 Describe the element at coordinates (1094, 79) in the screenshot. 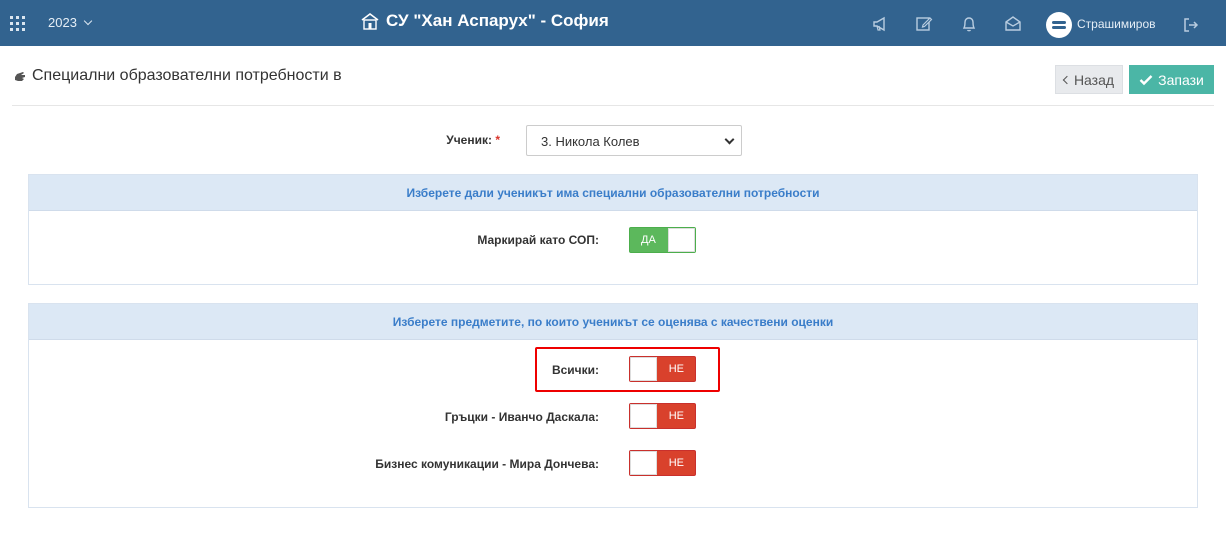

I see `back-button-label: Назад` at that location.